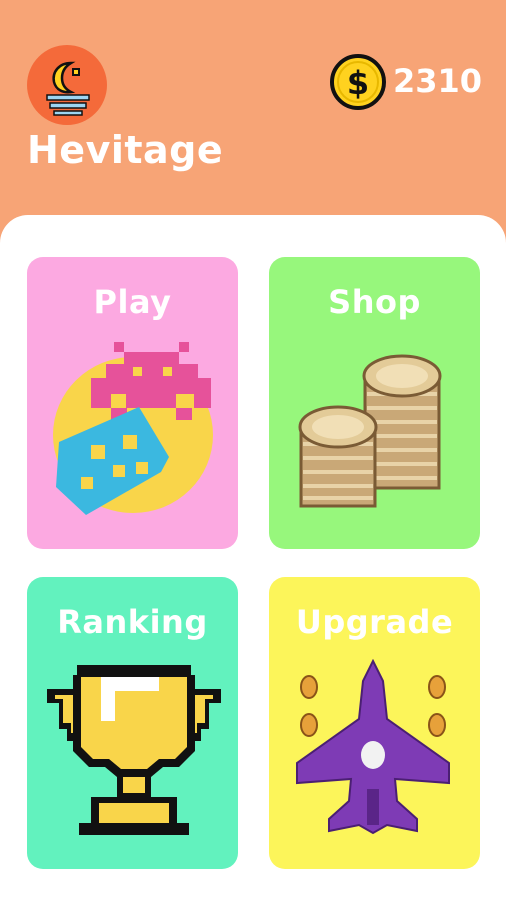  I want to click on ranking-label: Ranking, so click(132, 622).